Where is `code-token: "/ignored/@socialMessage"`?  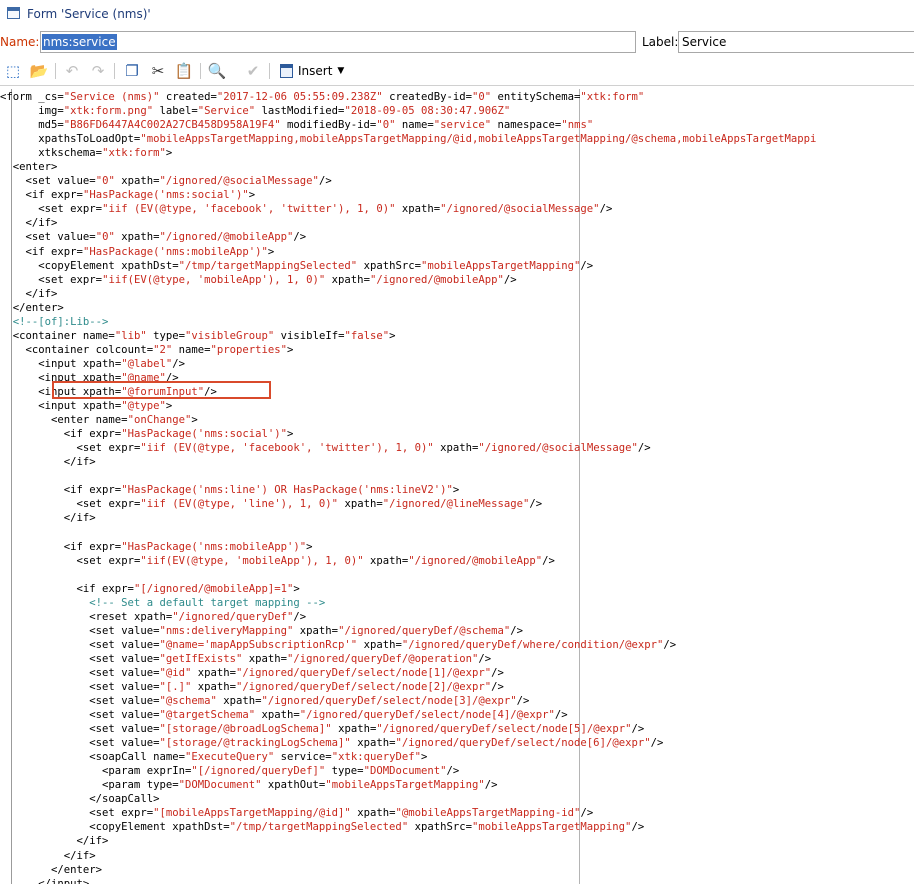
code-token: "/ignored/@socialMessage" is located at coordinates (558, 448).